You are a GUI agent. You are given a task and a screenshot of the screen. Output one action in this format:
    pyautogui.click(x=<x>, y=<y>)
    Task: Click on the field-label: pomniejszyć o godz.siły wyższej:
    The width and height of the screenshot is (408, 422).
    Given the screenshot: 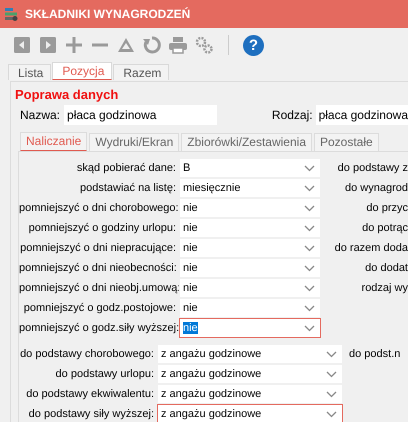 What is the action you would take?
    pyautogui.click(x=99, y=328)
    